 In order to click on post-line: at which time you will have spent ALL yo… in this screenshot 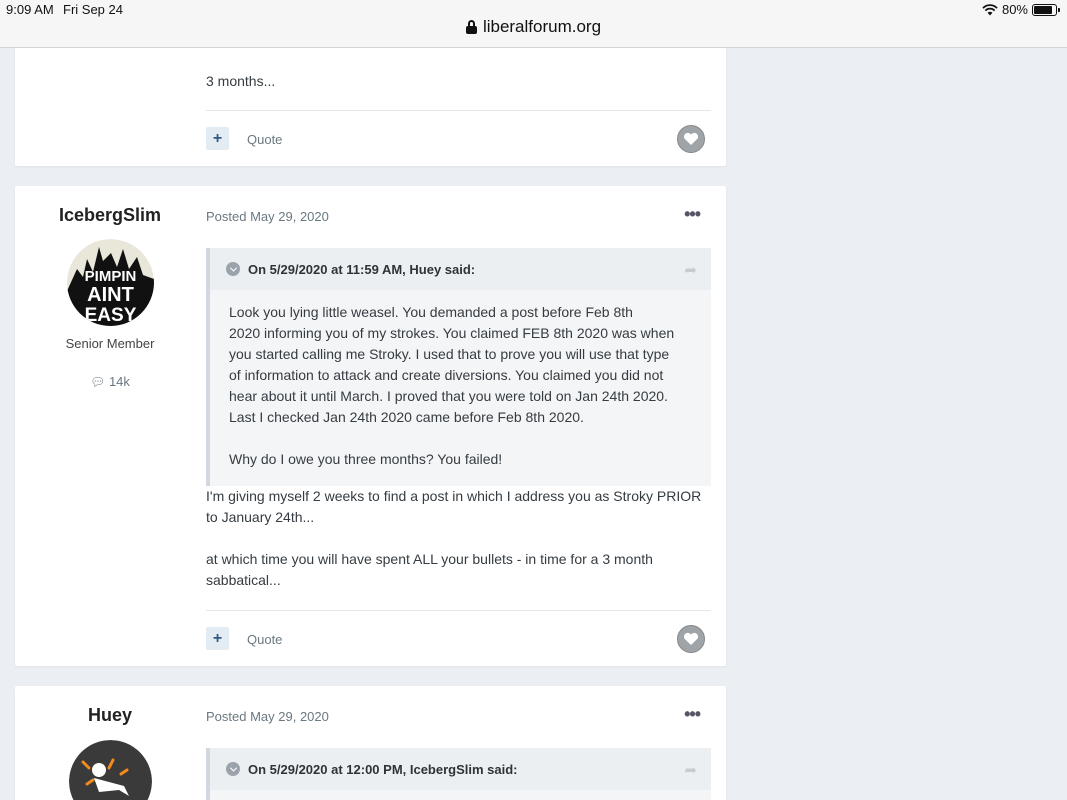, I will do `click(429, 559)`.